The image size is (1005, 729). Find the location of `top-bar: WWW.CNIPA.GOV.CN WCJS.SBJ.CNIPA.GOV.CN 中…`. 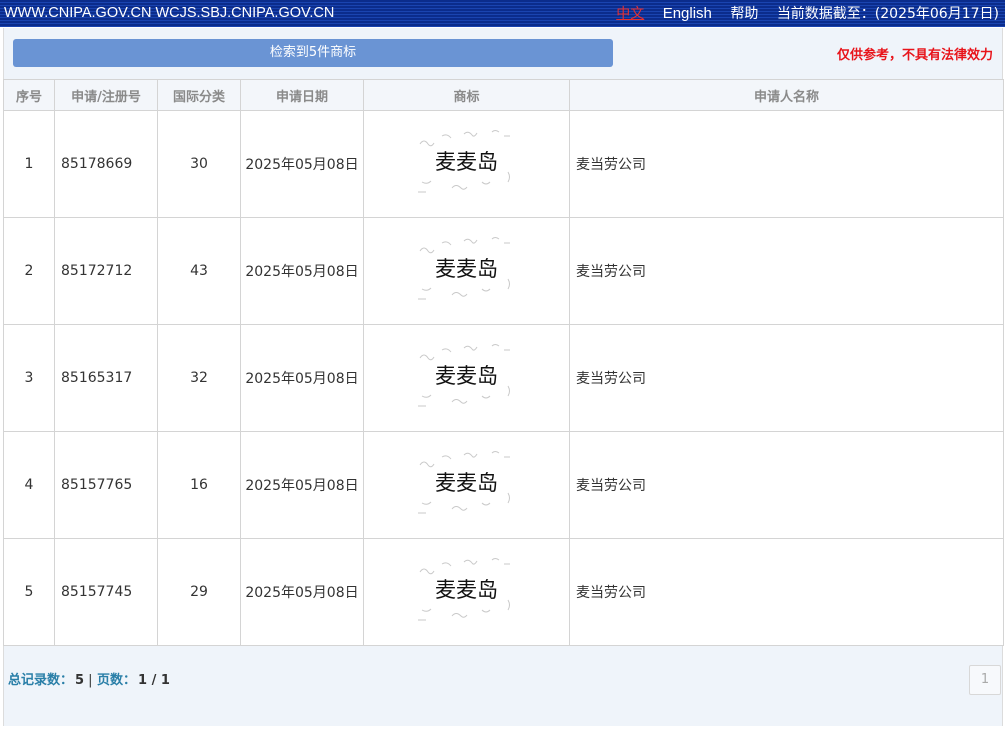

top-bar: WWW.CNIPA.GOV.CN WCJS.SBJ.CNIPA.GOV.CN 中… is located at coordinates (502, 13).